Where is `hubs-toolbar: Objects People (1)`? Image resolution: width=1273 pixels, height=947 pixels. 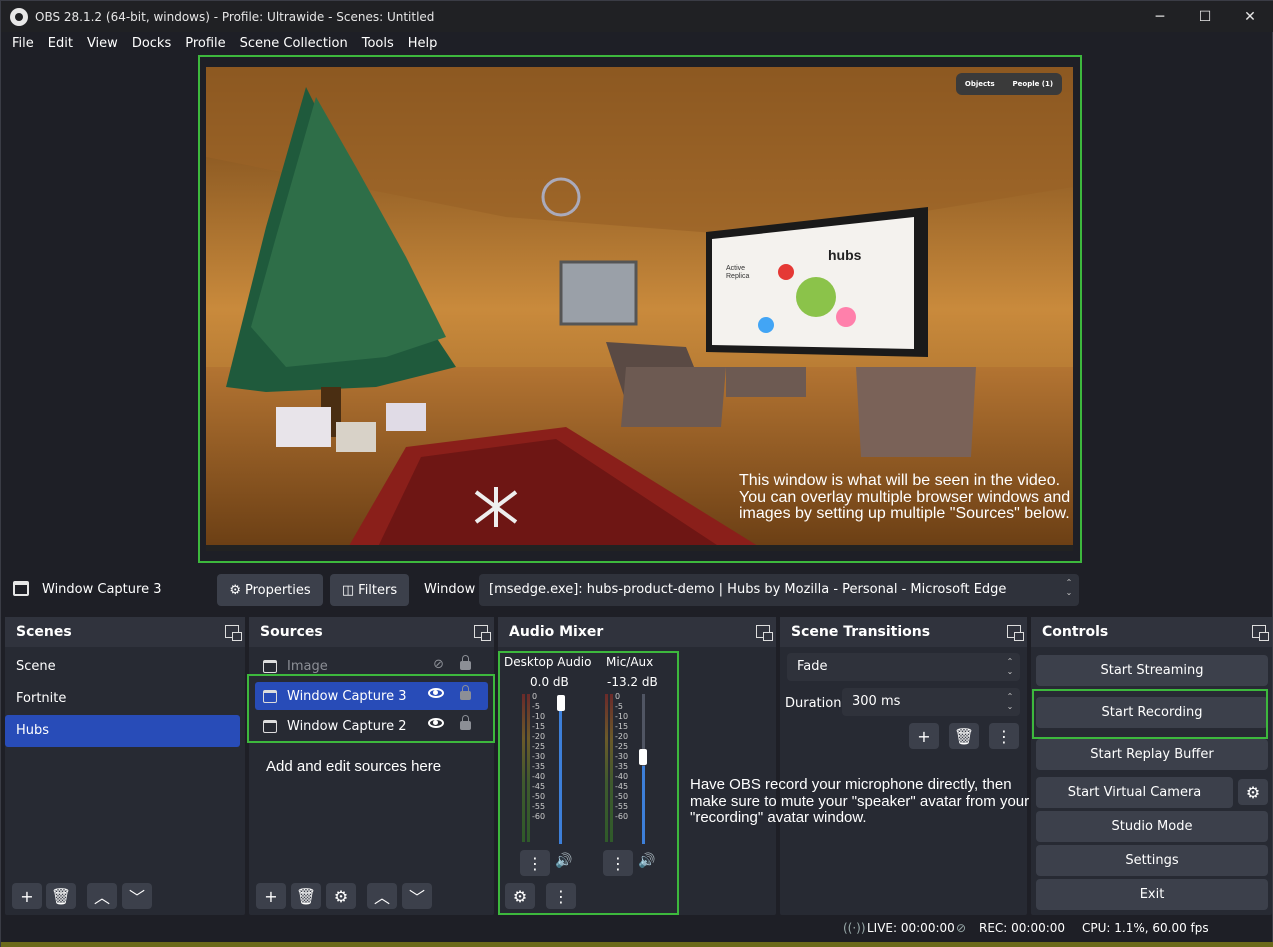 hubs-toolbar: Objects People (1) is located at coordinates (1009, 84).